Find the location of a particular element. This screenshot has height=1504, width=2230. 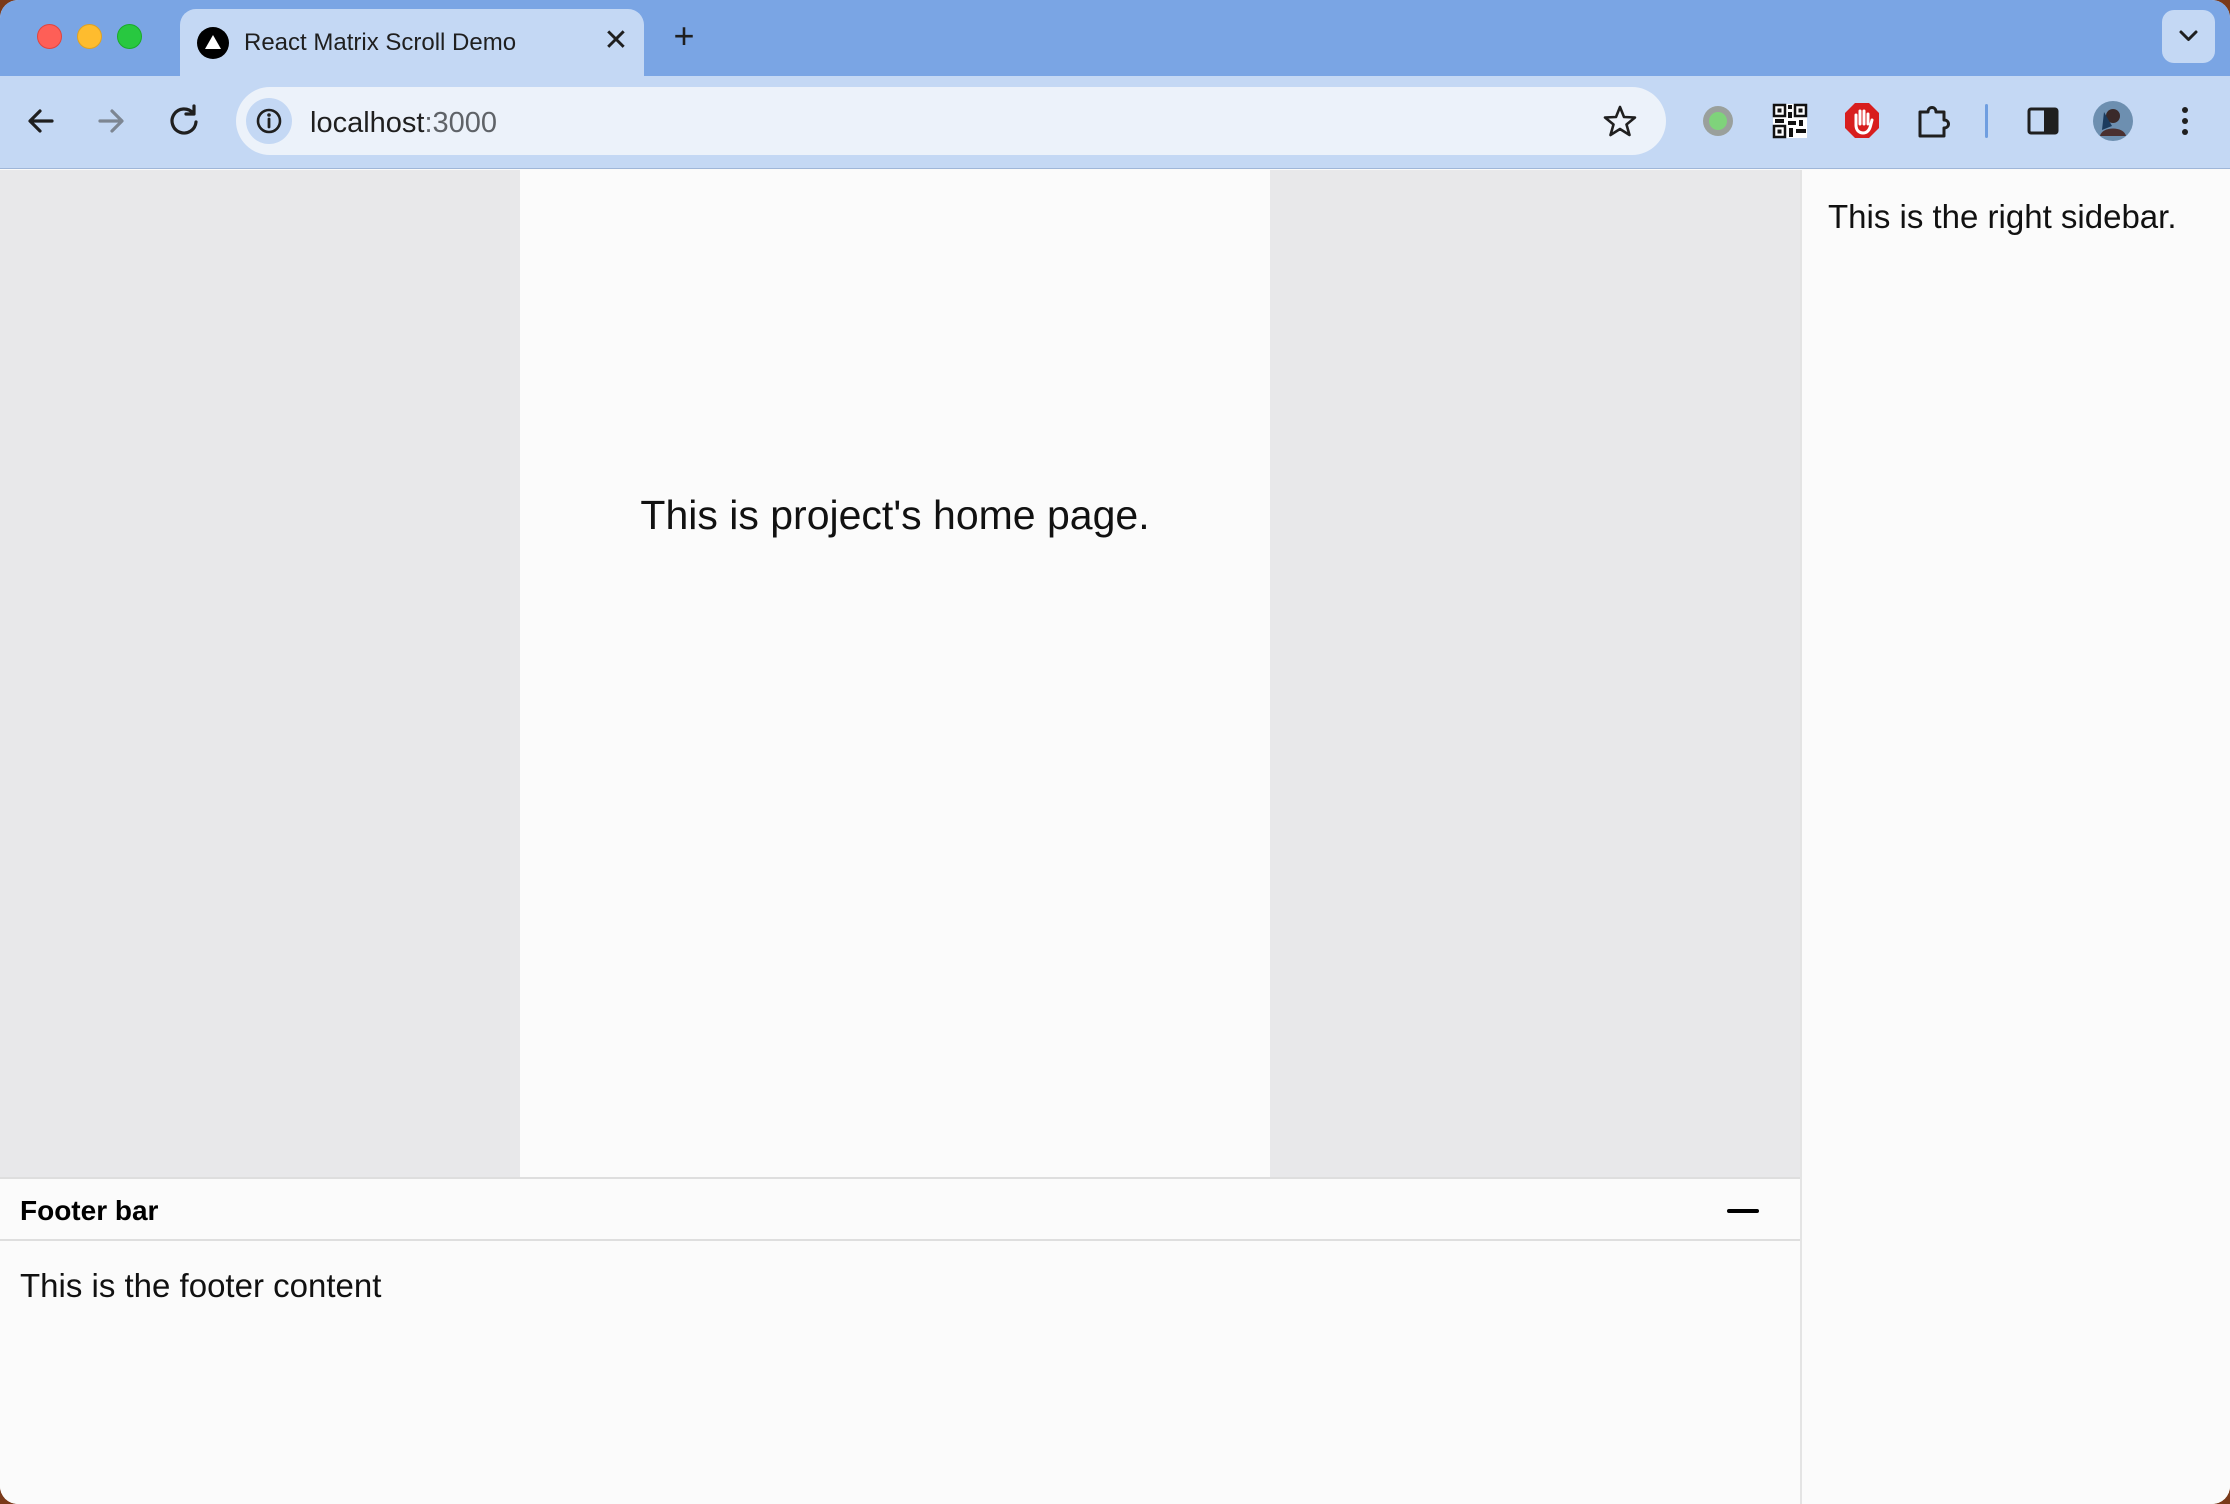

stop-hand-icon is located at coordinates (1862, 120).